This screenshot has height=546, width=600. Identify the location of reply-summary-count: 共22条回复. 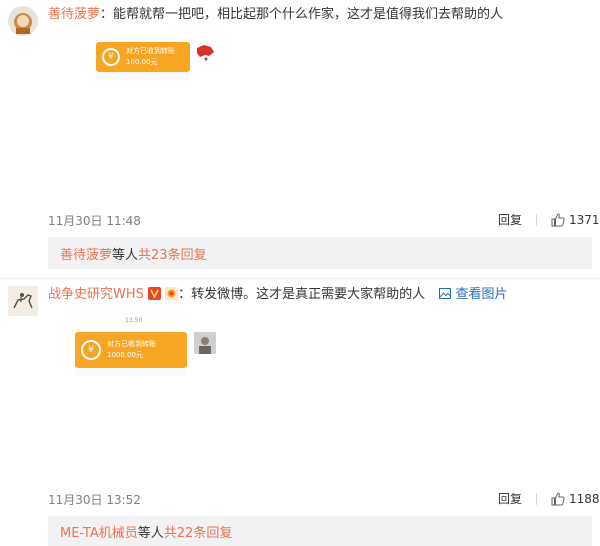
(198, 531).